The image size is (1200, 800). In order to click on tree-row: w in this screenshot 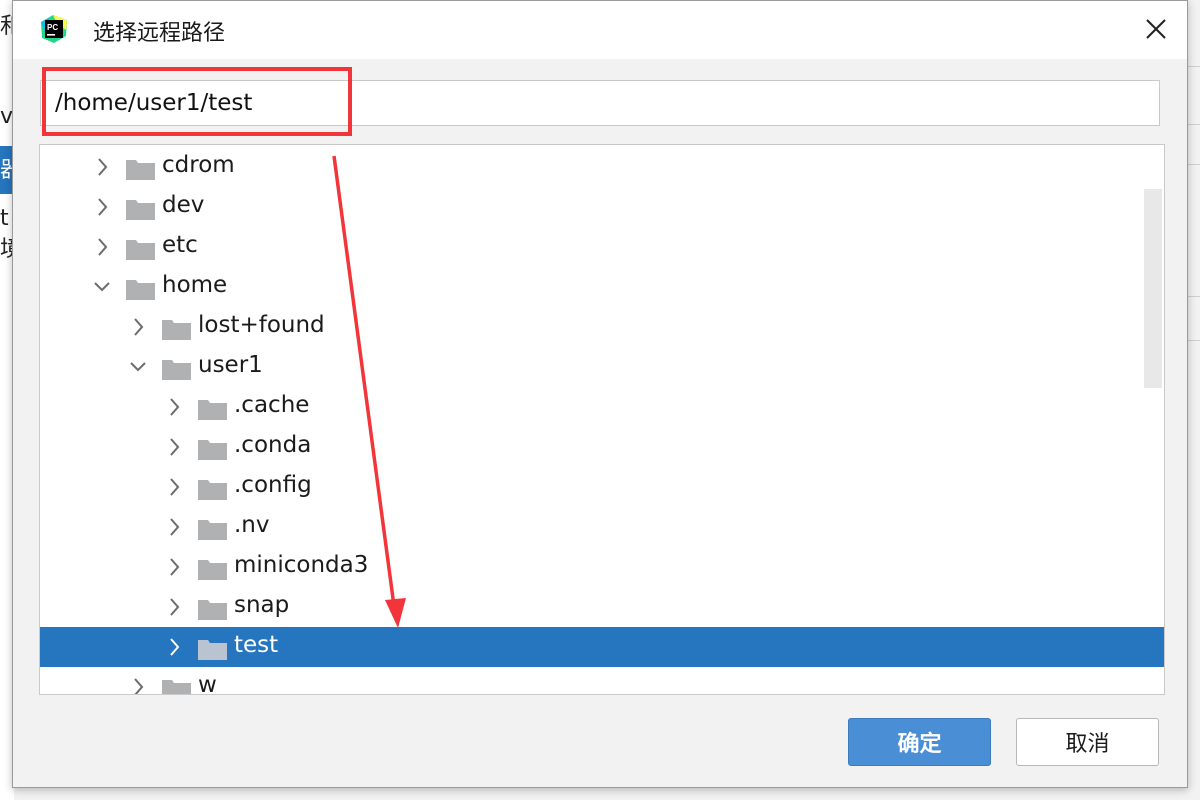, I will do `click(602, 681)`.